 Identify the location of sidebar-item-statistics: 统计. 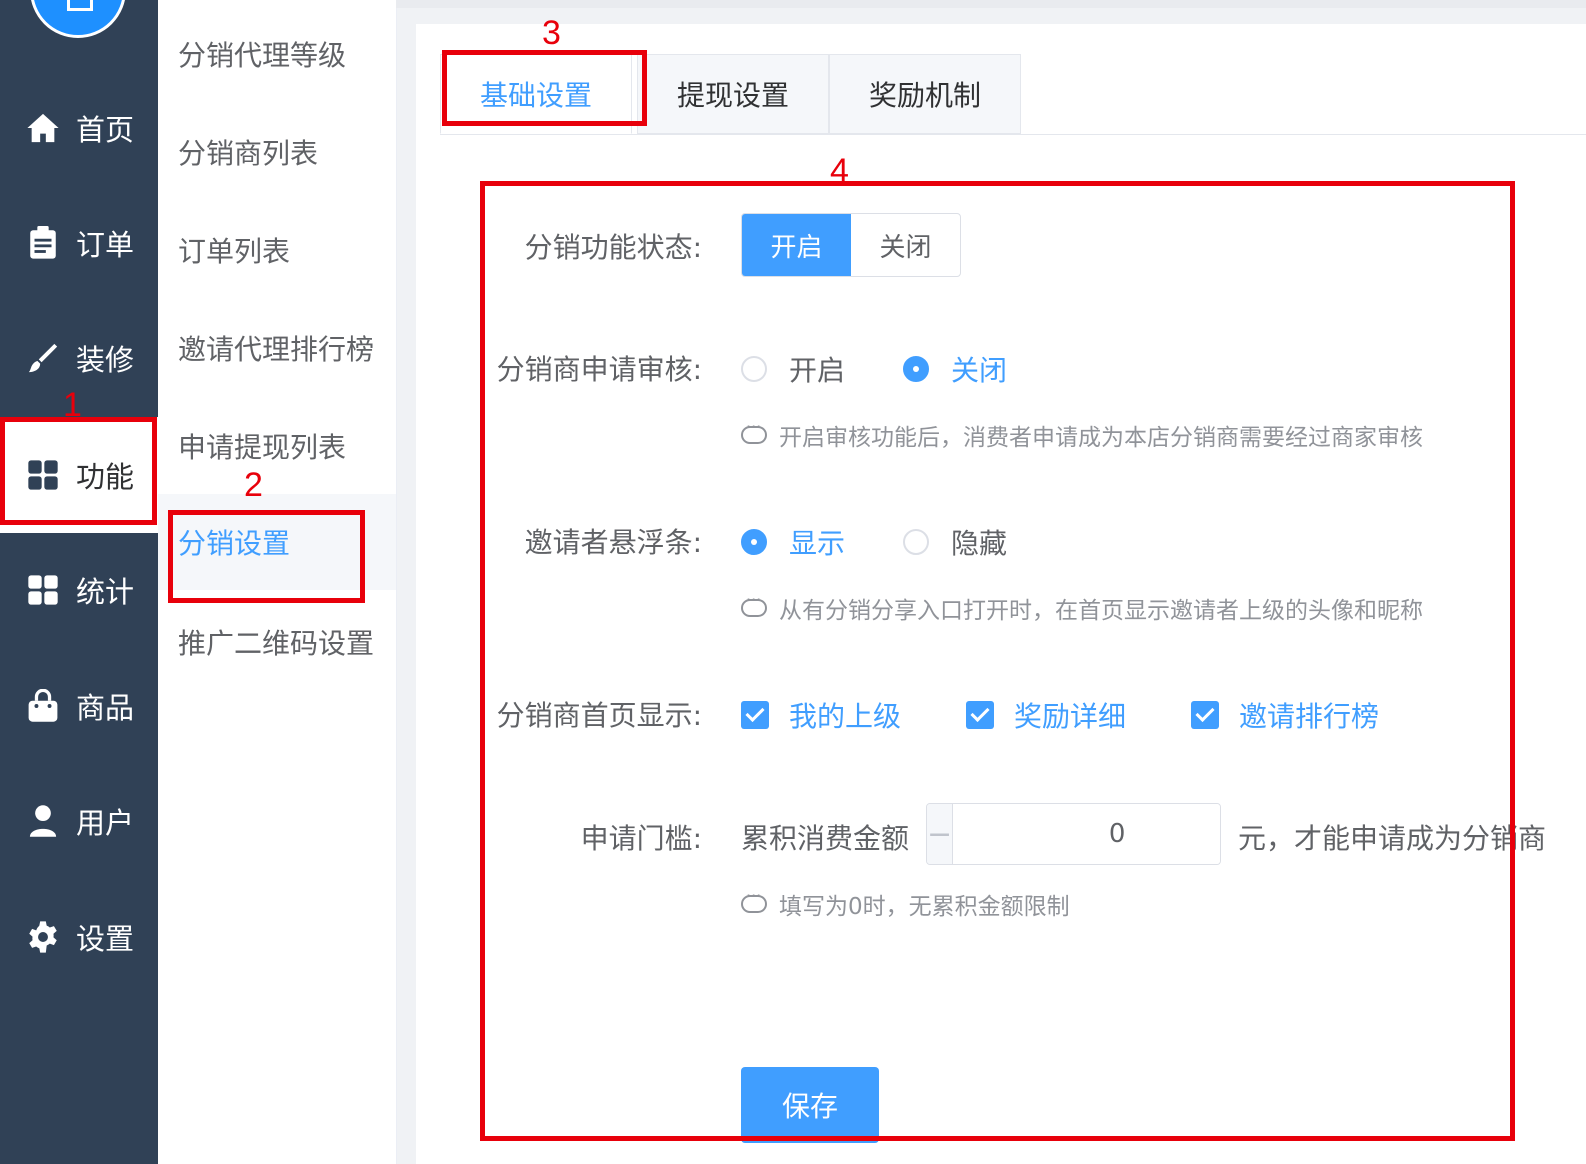
(79, 590).